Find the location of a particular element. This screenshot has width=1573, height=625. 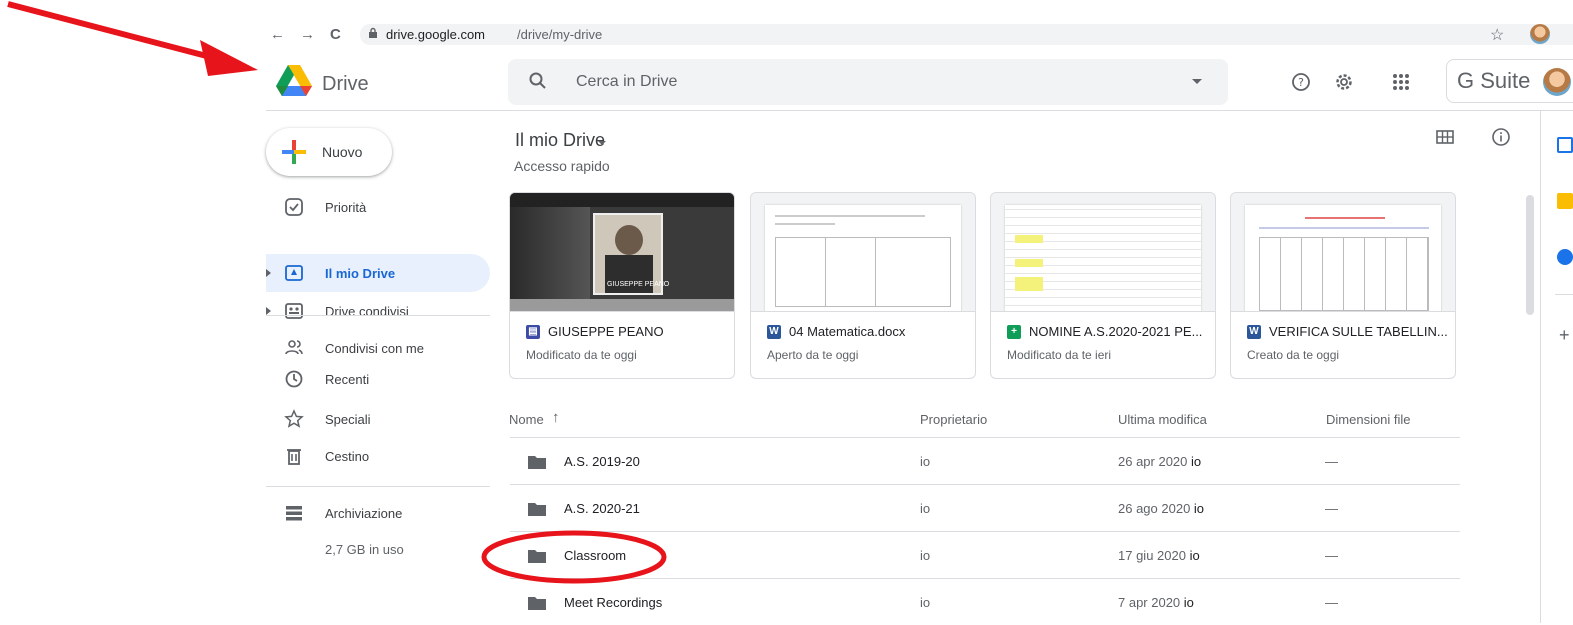

sidebar-item-label: Cestino is located at coordinates (347, 456).